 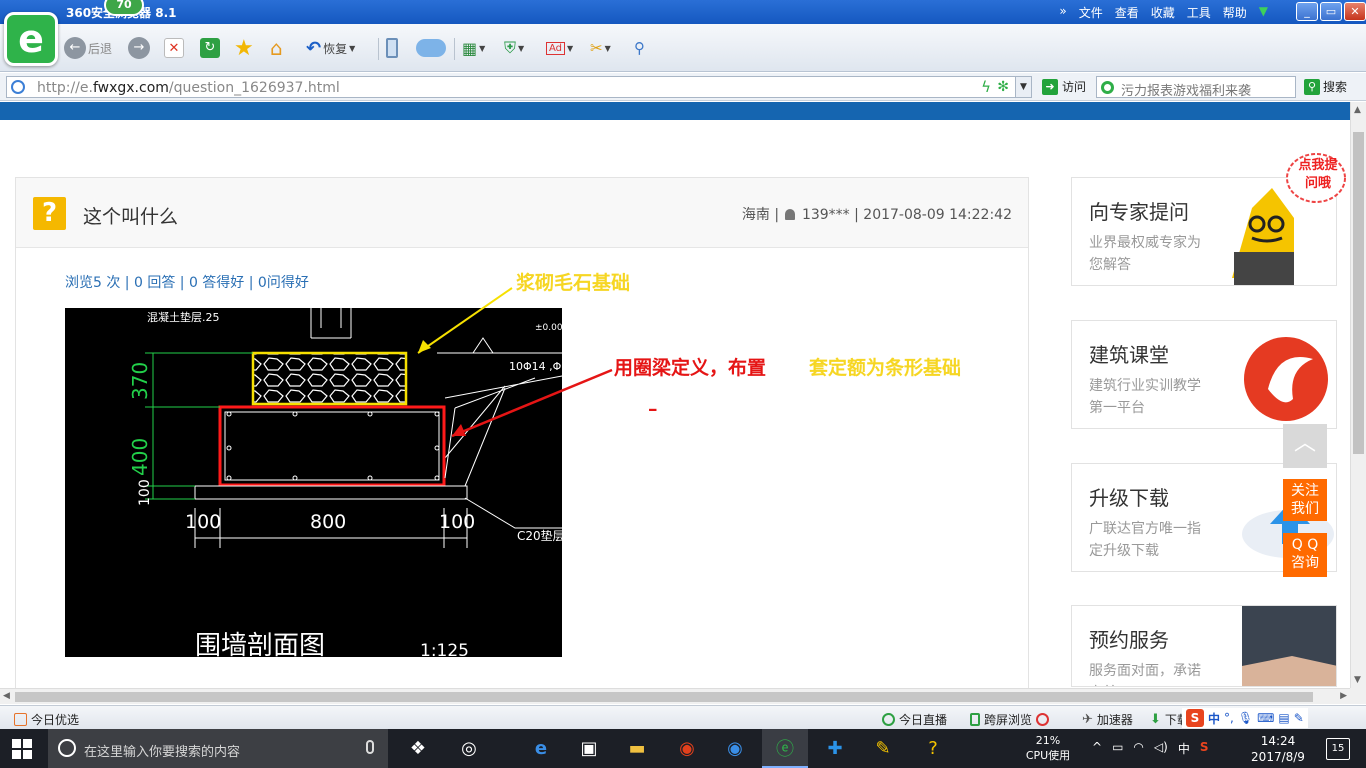 I want to click on scroll-up-icon: ▲, so click(x=1357, y=110).